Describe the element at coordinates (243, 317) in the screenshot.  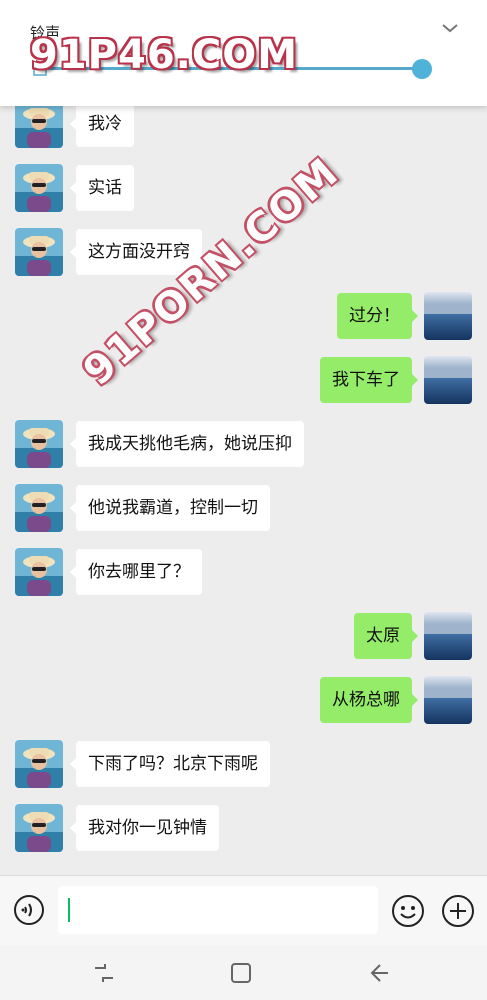
I see `message-row: 过分！` at that location.